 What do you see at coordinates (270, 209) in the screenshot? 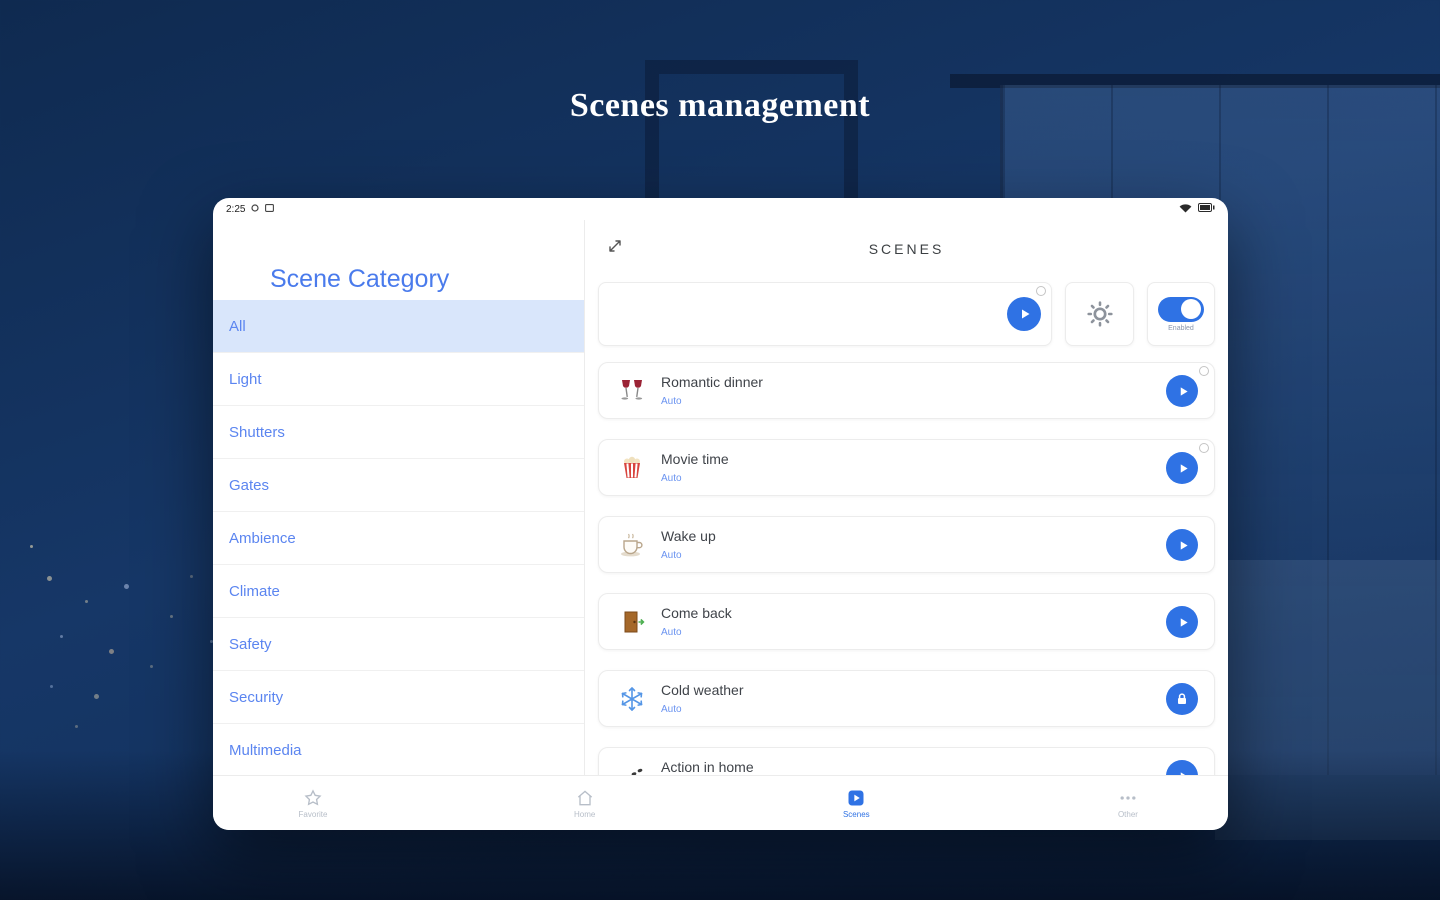
I see `screenshot-icon` at bounding box center [270, 209].